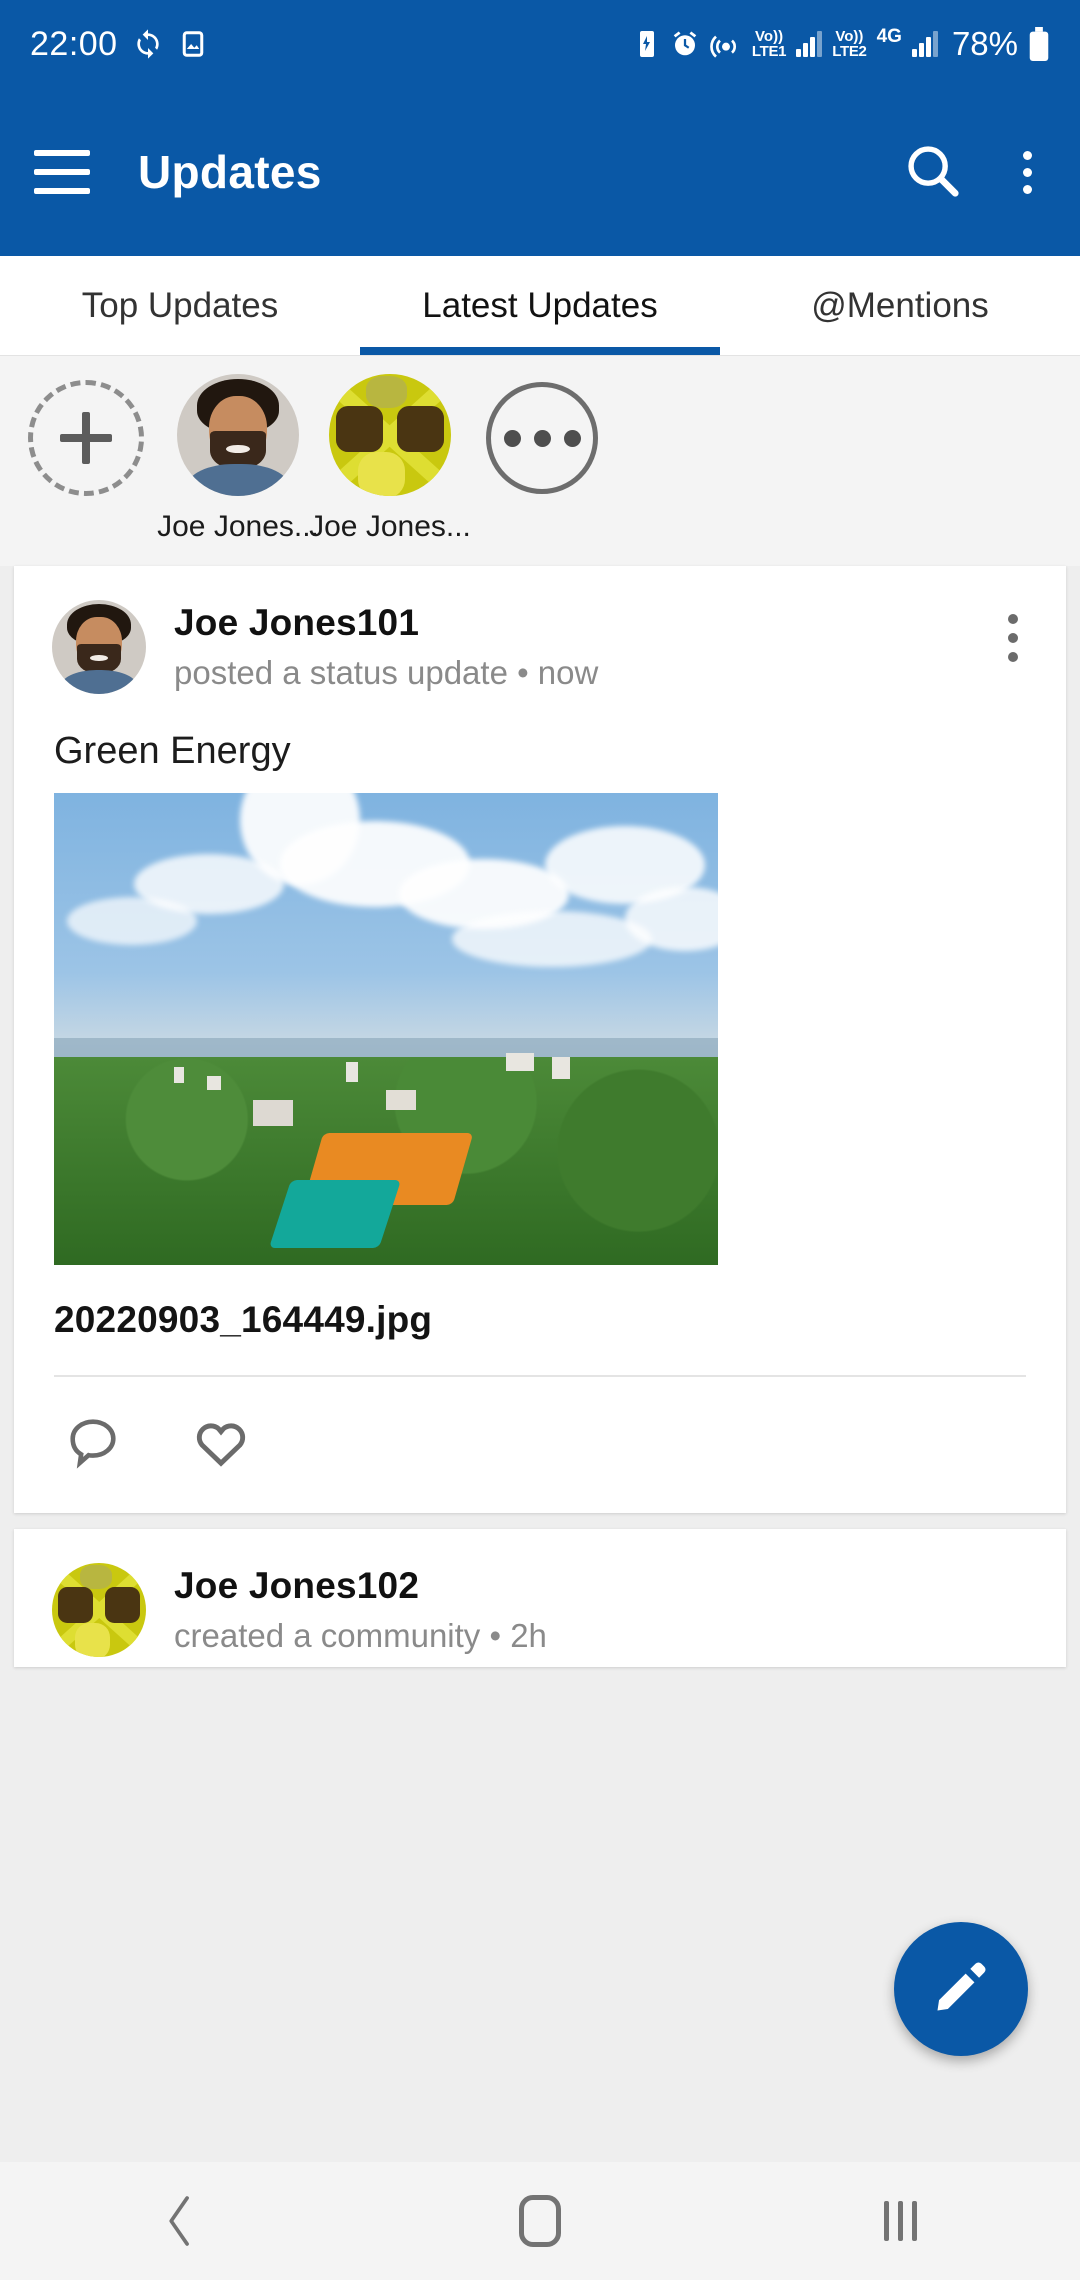 The image size is (1080, 2280). I want to click on comment-icon, so click(93, 1442).